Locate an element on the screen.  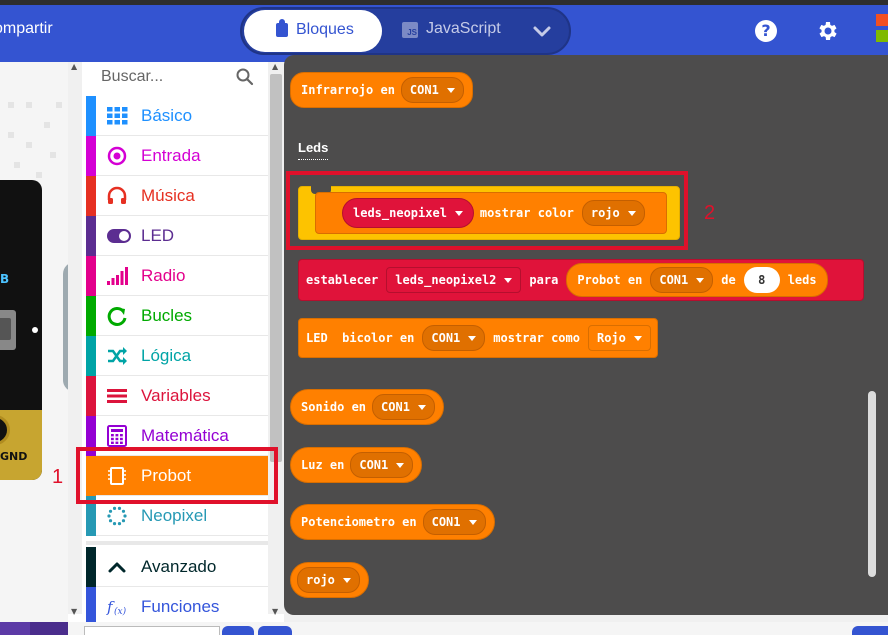
category-led: LED is located at coordinates (177, 236).